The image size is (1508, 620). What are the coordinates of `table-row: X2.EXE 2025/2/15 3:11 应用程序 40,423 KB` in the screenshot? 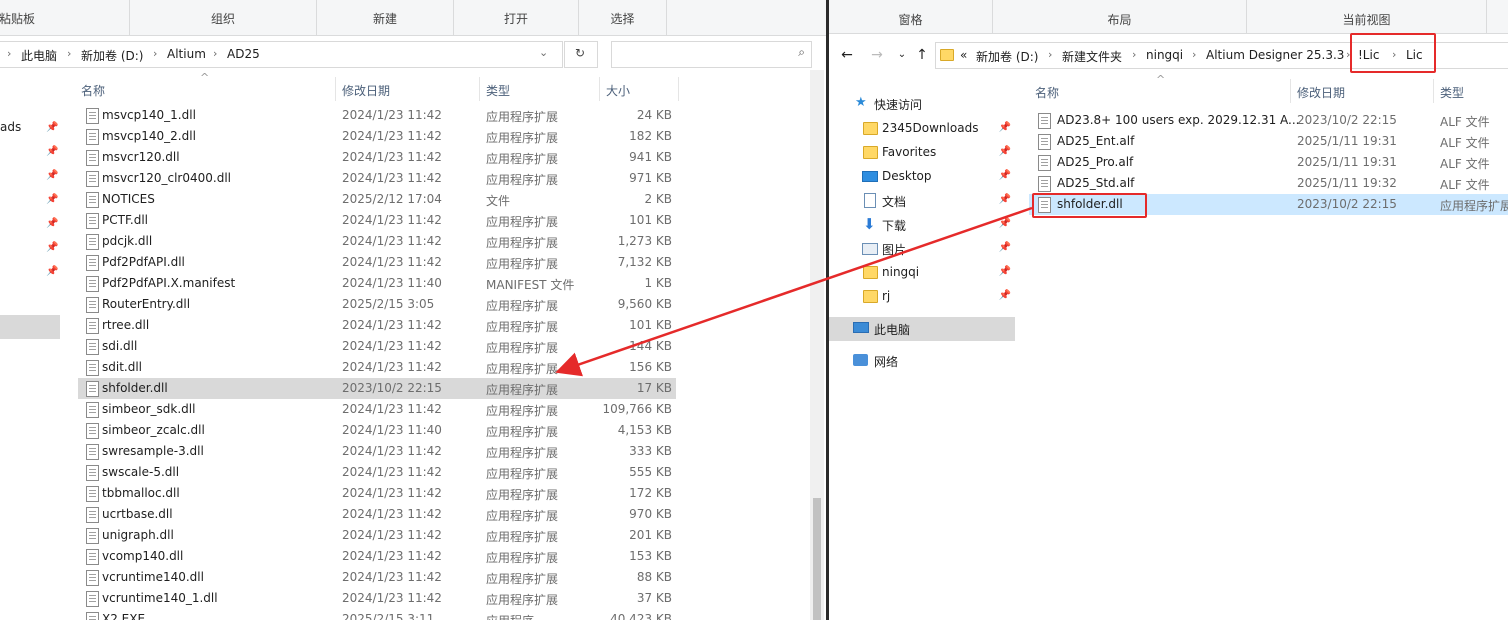 It's located at (377, 614).